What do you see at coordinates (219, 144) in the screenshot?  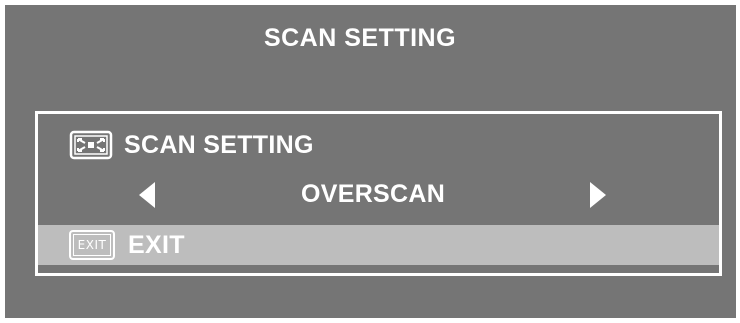 I see `scan-setting-label: SCAN SETTING` at bounding box center [219, 144].